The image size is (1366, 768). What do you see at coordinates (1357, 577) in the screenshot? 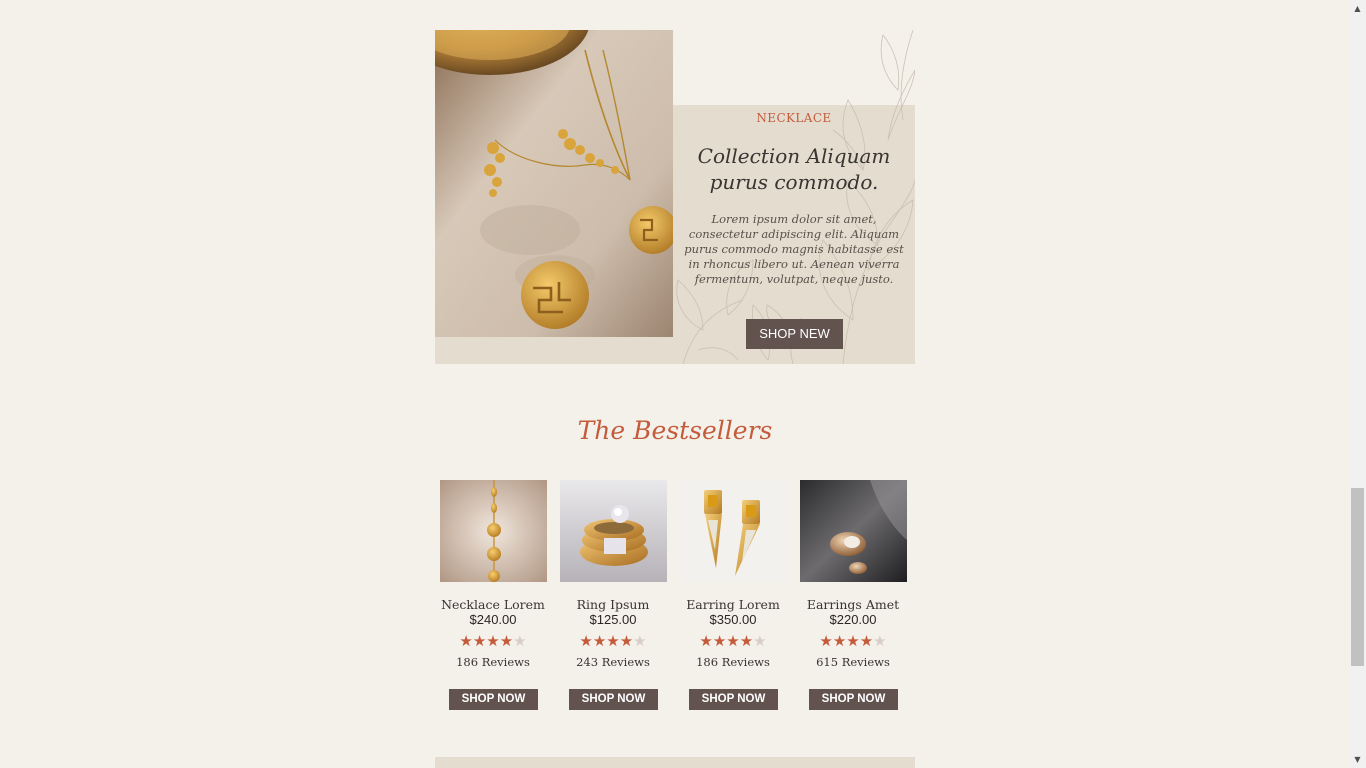
I see `scrollbar-thumb` at bounding box center [1357, 577].